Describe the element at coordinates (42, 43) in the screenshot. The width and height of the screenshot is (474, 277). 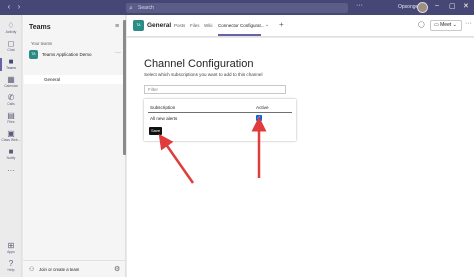
I see `section-label: Your teams` at that location.